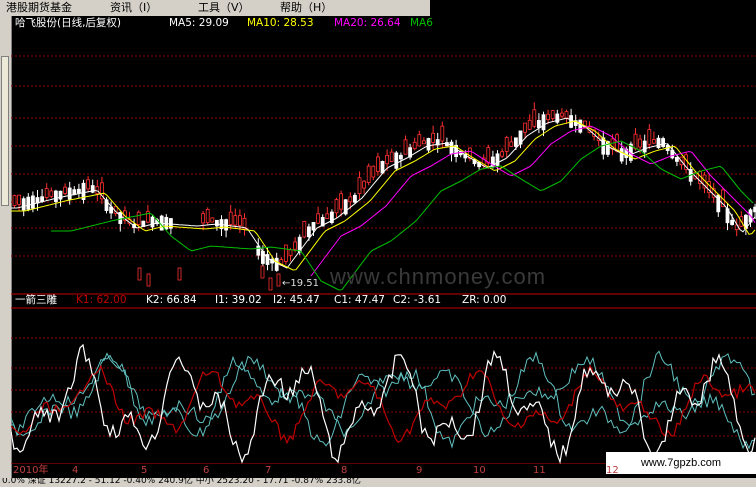 This screenshot has height=487, width=756. I want to click on indicator-name-label: 一箭三雕, so click(36, 300).